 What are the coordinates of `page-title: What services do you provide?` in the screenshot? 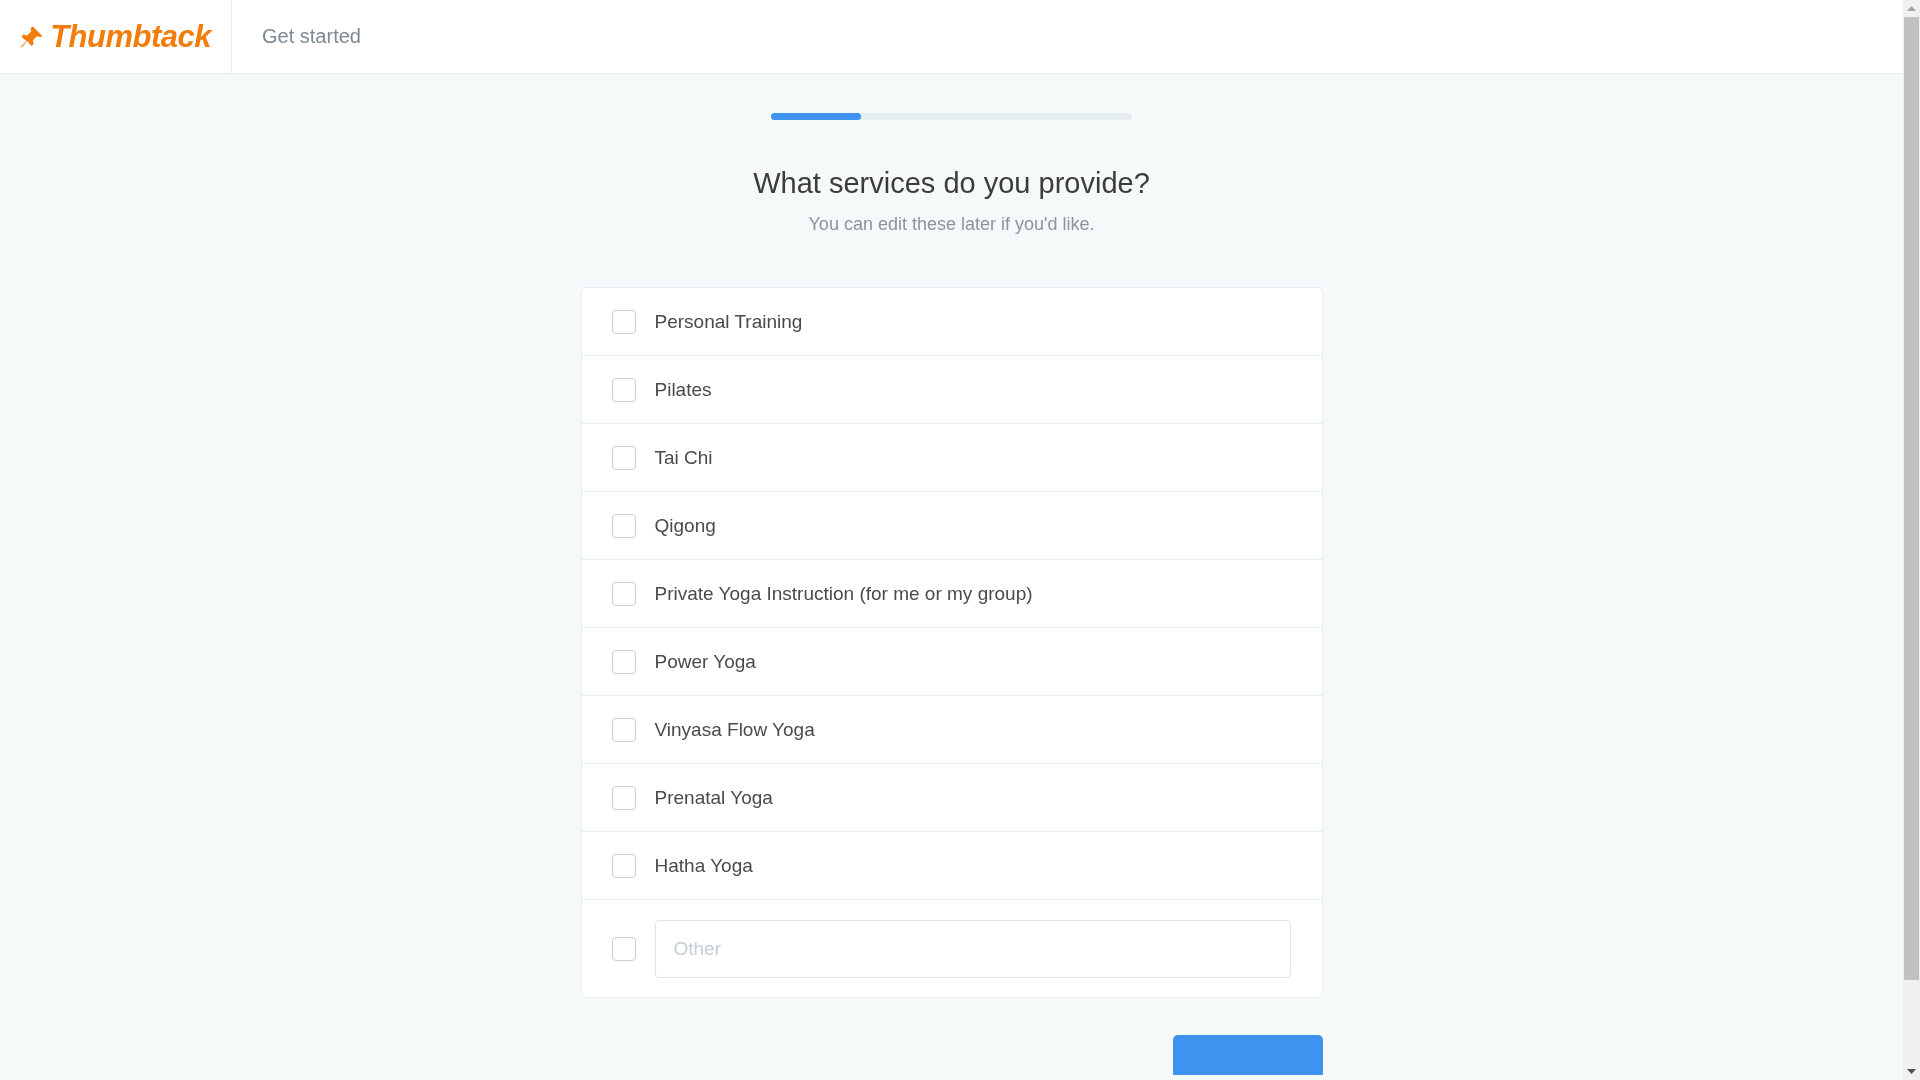 It's located at (951, 183).